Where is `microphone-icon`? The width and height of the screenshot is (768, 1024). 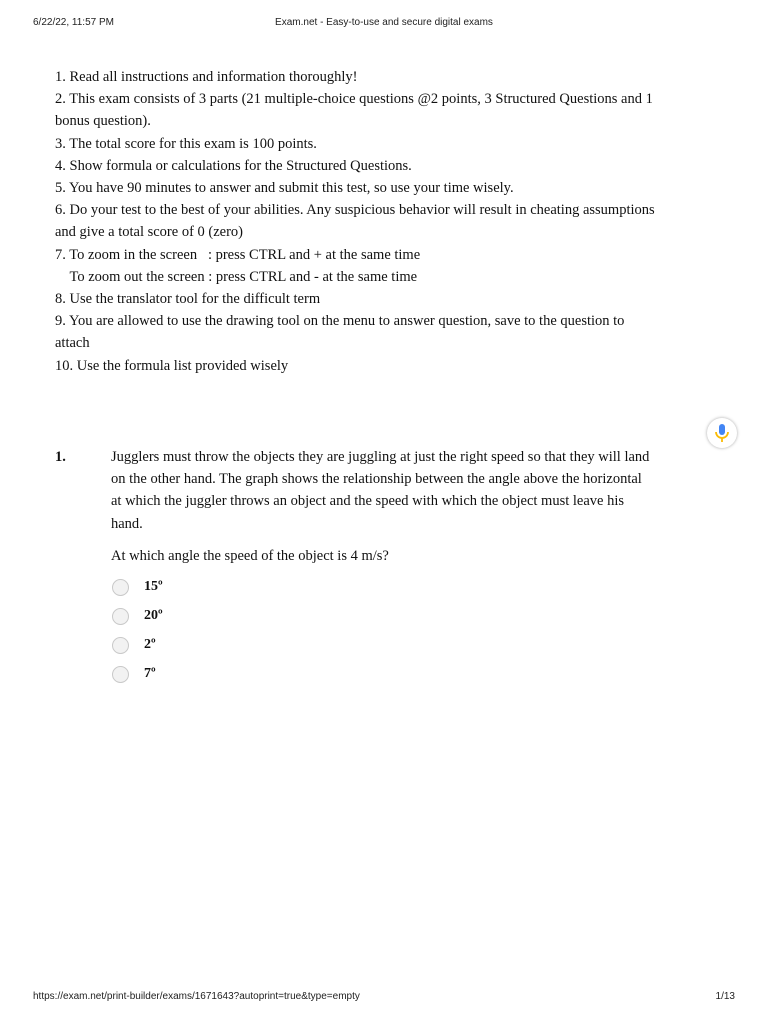
microphone-icon is located at coordinates (722, 433).